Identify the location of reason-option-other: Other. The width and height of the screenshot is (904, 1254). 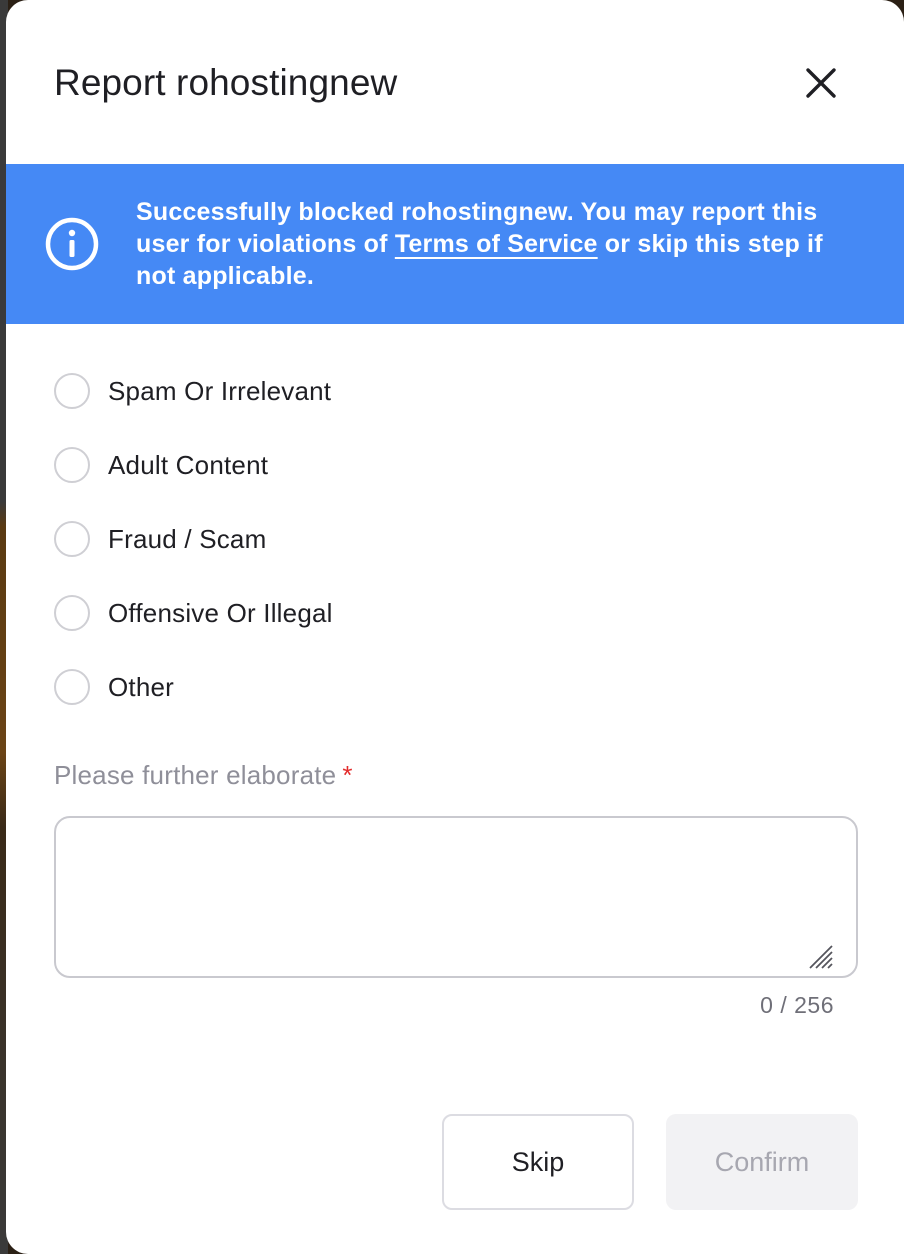
(454, 687).